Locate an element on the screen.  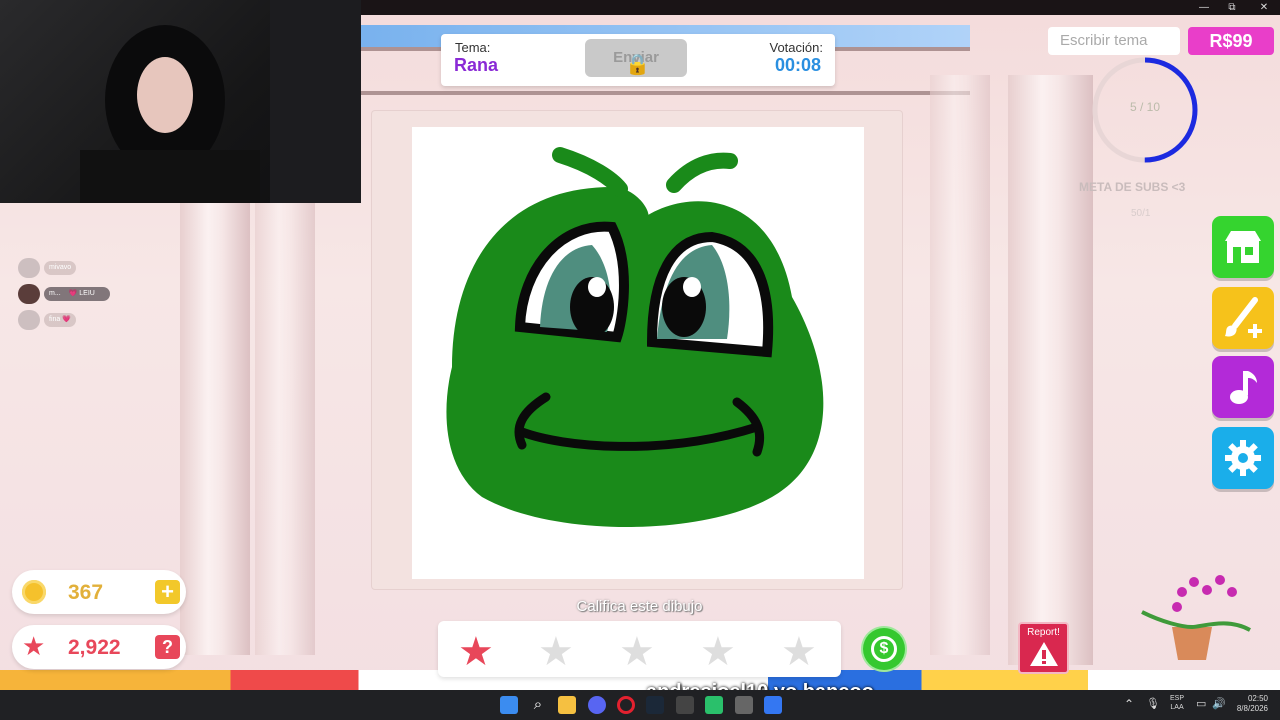
language-layout: LAA is located at coordinates (1177, 707).